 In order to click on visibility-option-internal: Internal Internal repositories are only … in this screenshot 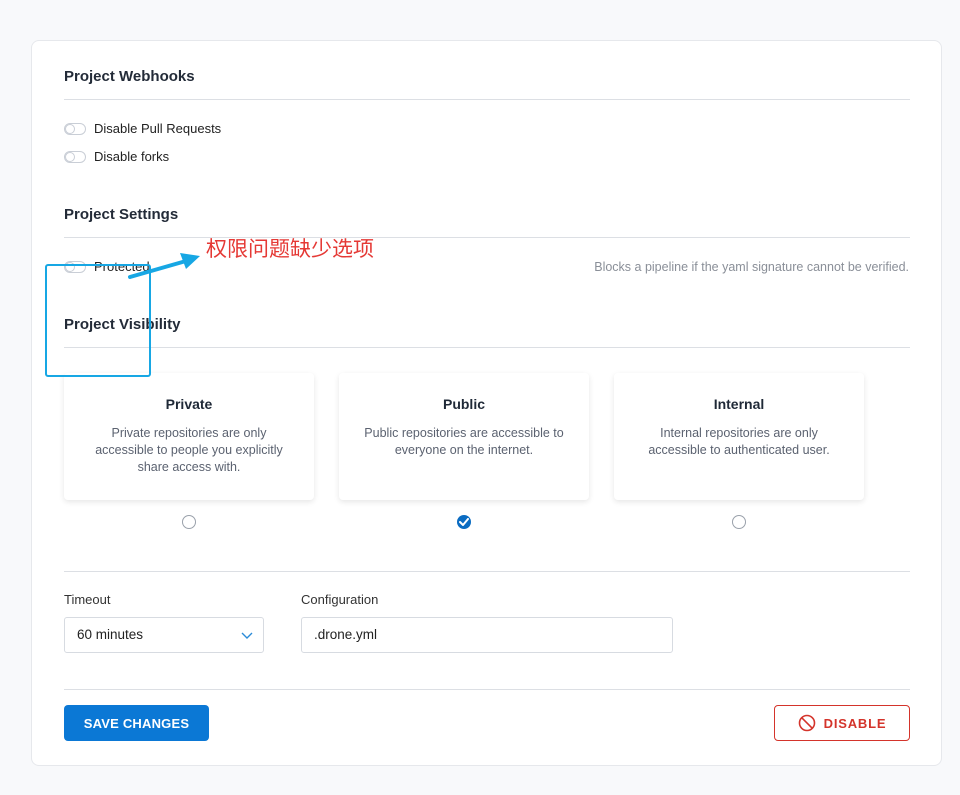, I will do `click(739, 436)`.